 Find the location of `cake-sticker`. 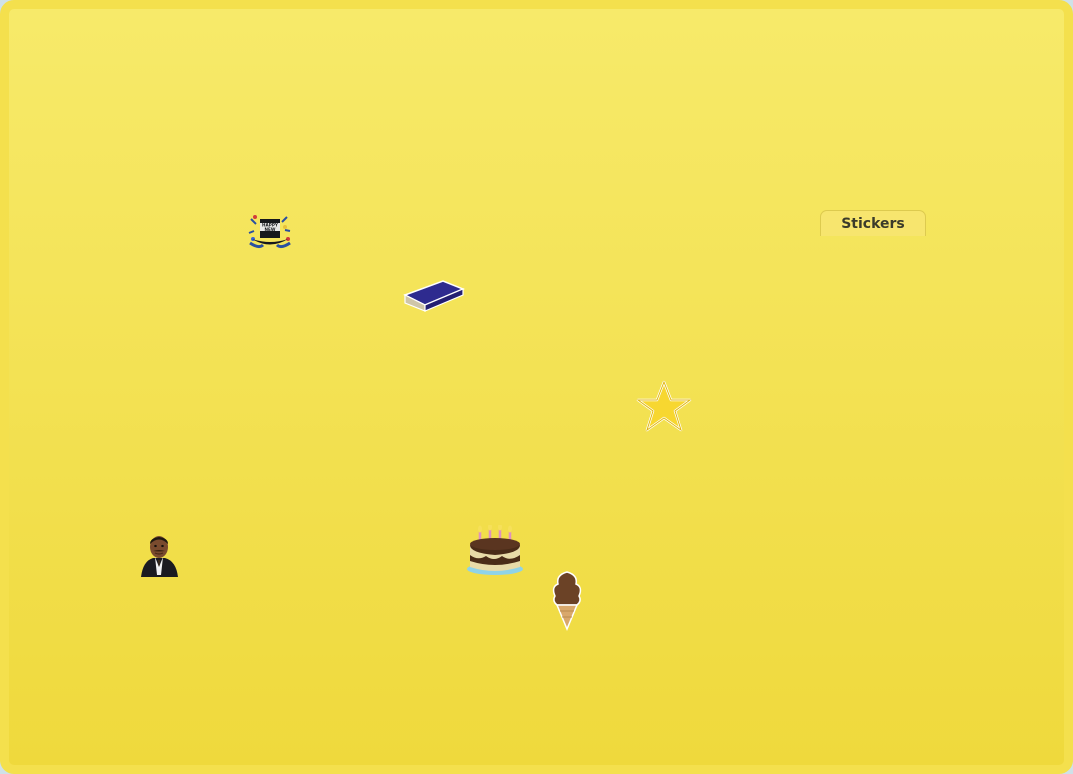

cake-sticker is located at coordinates (869, 550).